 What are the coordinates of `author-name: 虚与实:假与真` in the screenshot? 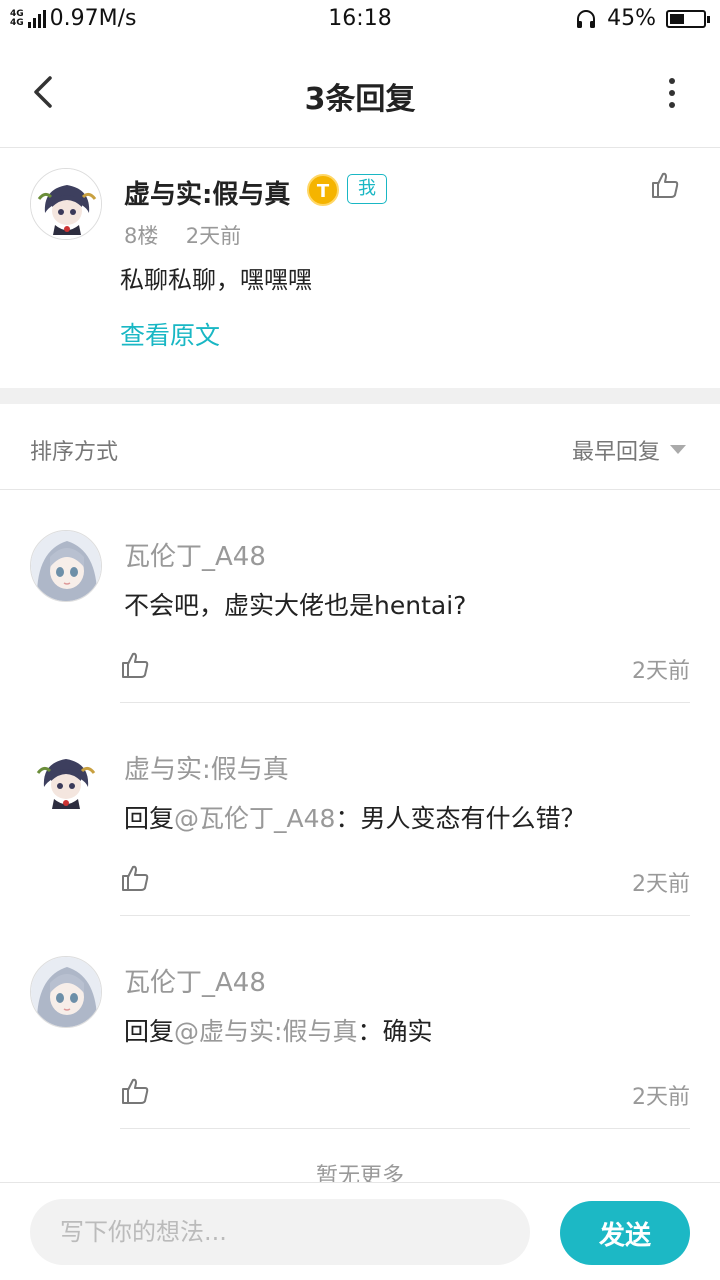 It's located at (207, 192).